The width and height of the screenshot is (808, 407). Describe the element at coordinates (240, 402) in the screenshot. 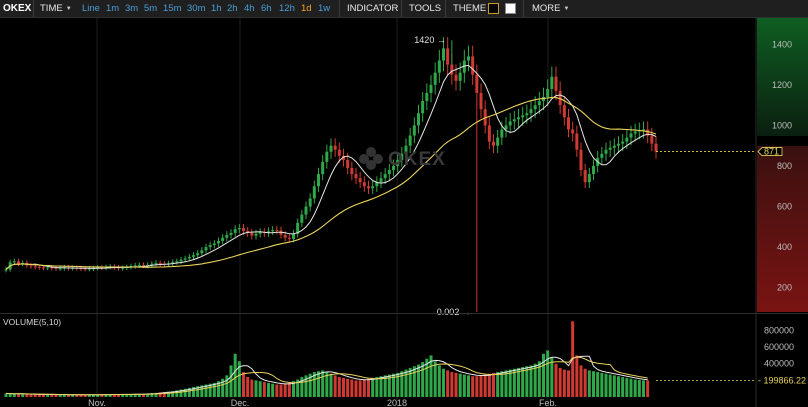

I see `time-axis-label: Dec.` at that location.